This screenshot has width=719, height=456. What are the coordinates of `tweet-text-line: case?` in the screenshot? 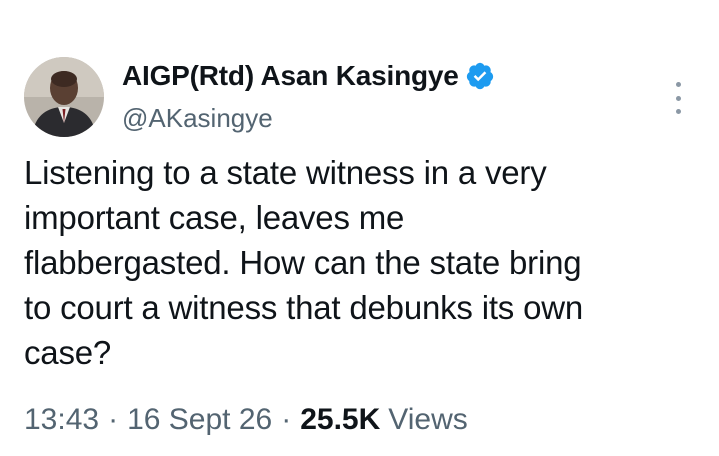 It's located at (68, 352).